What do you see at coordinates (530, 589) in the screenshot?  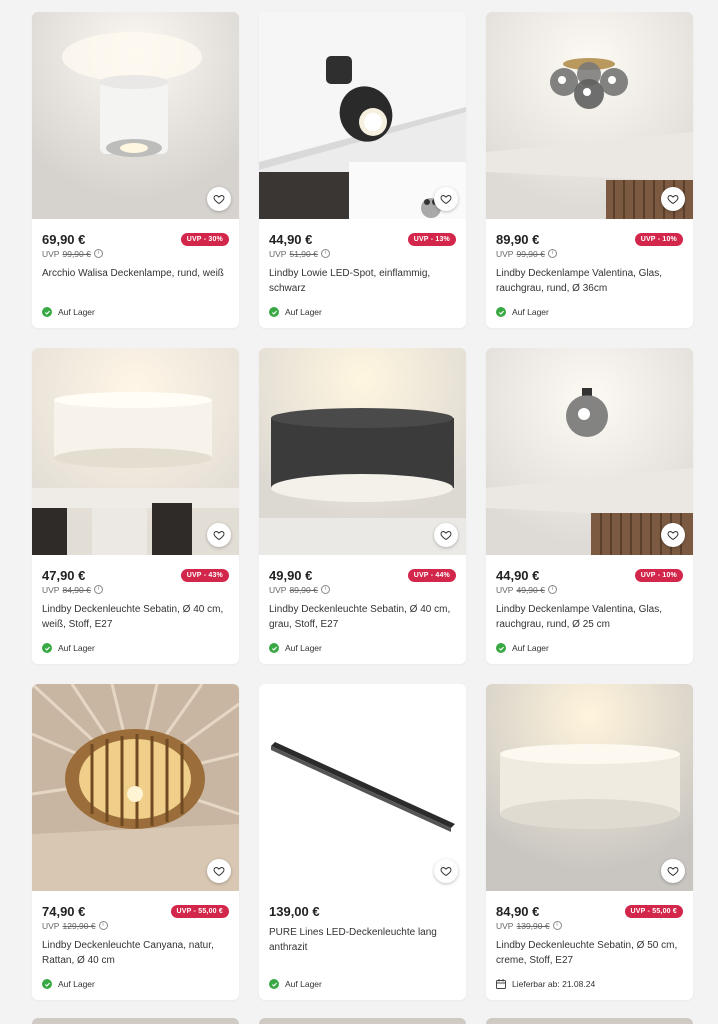 I see `uvp-price: 49,90 €` at bounding box center [530, 589].